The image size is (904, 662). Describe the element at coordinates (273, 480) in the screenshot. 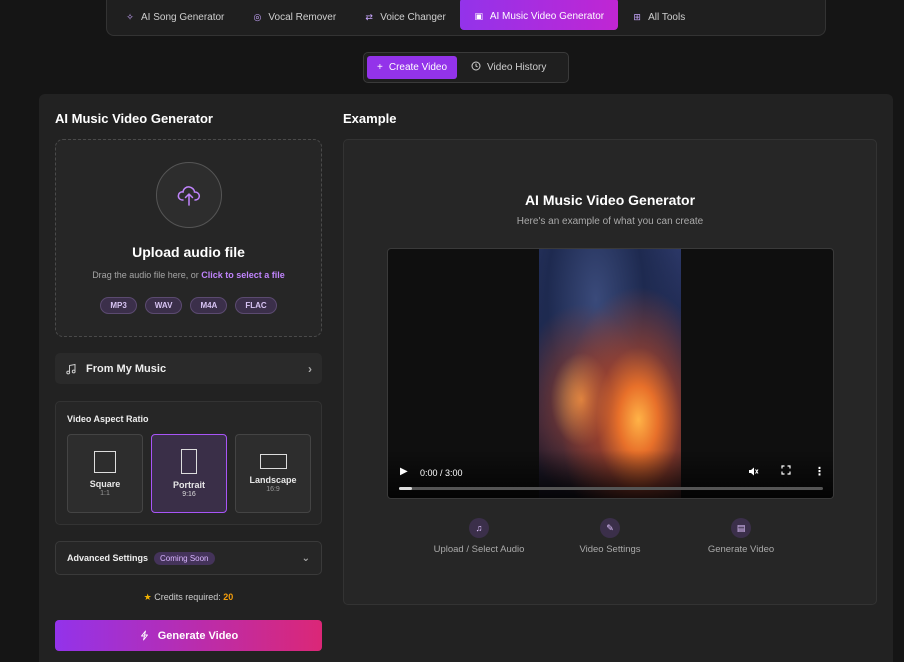

I see `aspect-option-label: Landscape` at that location.